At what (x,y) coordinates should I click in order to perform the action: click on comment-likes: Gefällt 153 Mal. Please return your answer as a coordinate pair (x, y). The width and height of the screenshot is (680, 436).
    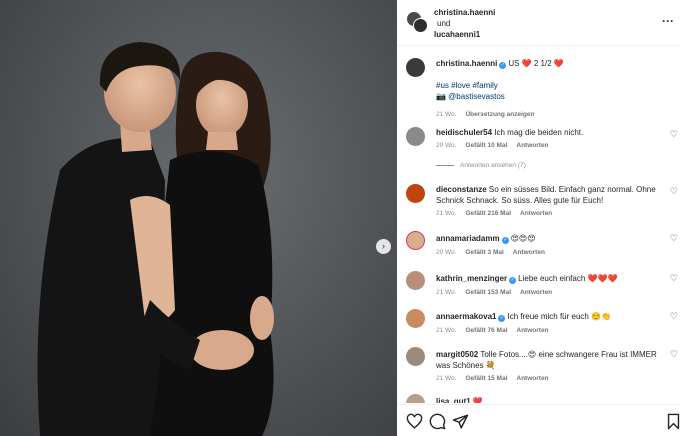
    Looking at the image, I should click on (488, 292).